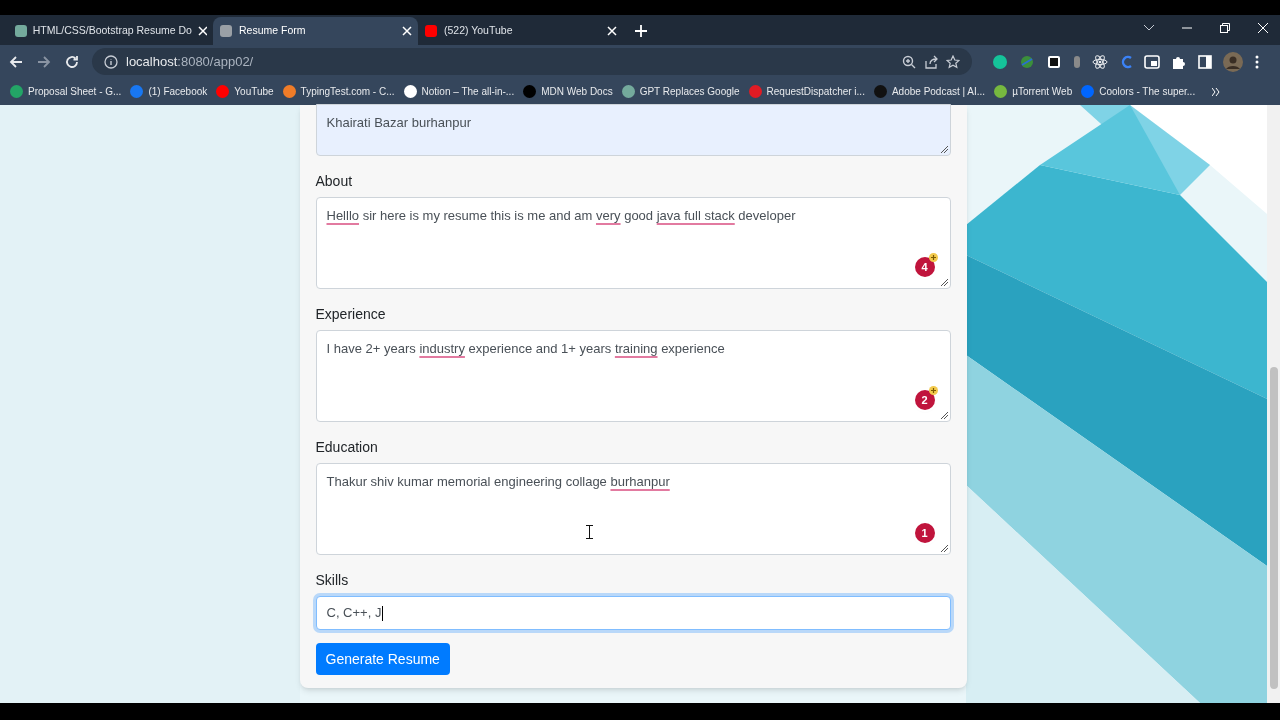 The height and width of the screenshot is (720, 1280). I want to click on bookmark: MDN Web Docs, so click(568, 91).